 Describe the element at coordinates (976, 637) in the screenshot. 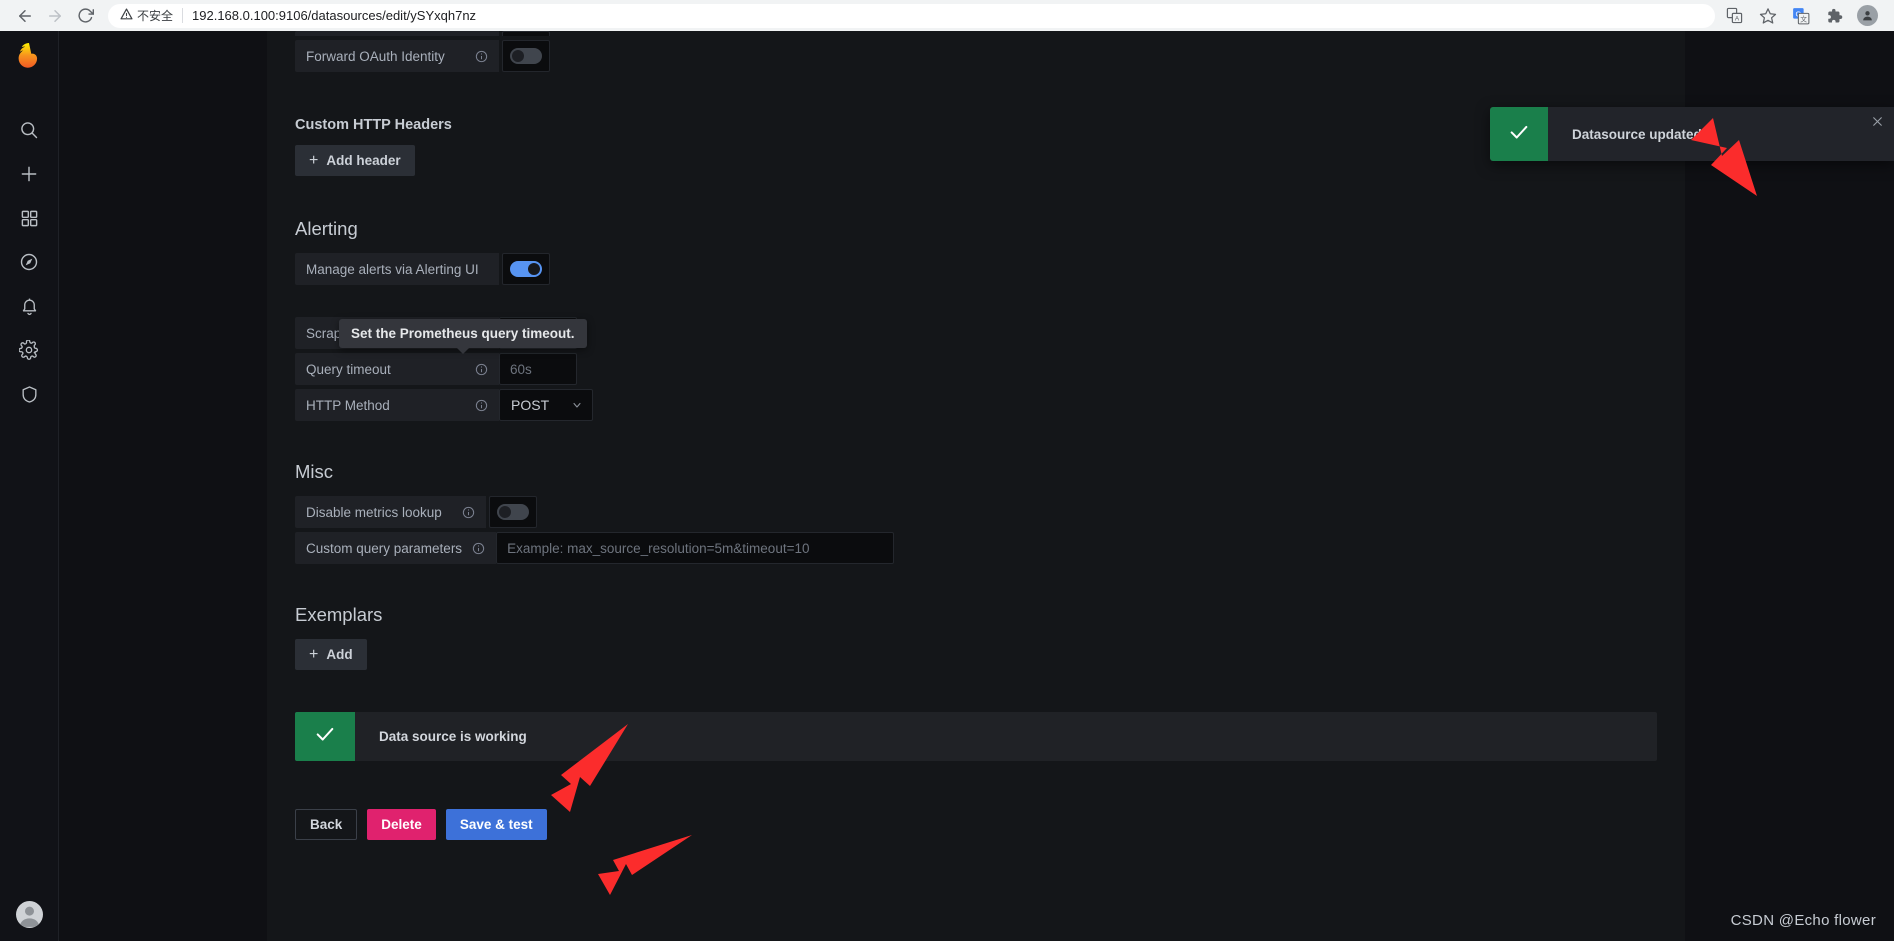

I see `exemplars-section: Exemplars + Add` at that location.